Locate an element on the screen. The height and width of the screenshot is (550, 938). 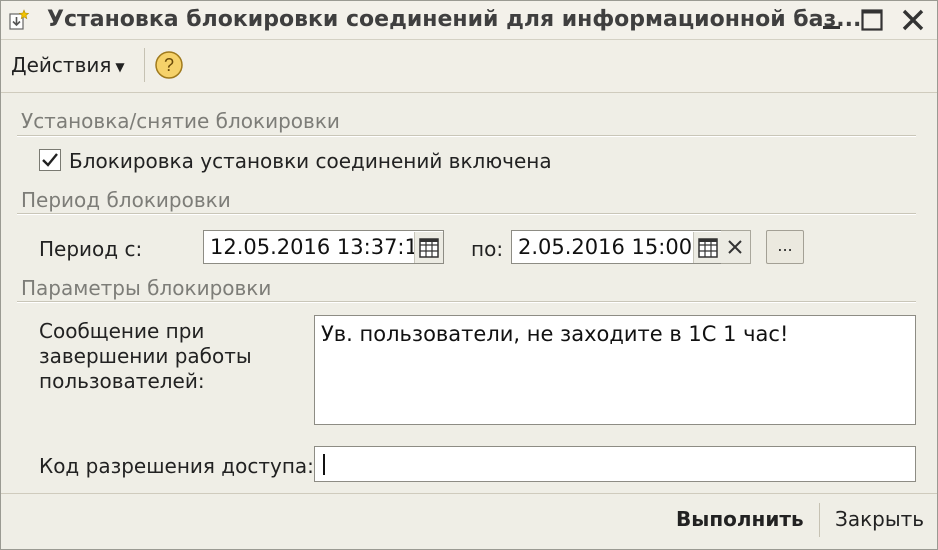
text-cursor is located at coordinates (324, 464).